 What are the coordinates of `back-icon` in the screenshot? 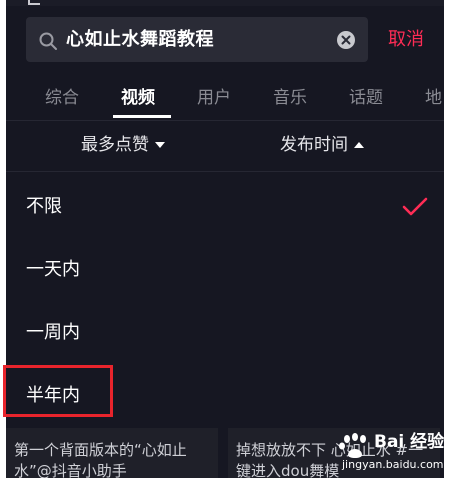 It's located at (34, 2).